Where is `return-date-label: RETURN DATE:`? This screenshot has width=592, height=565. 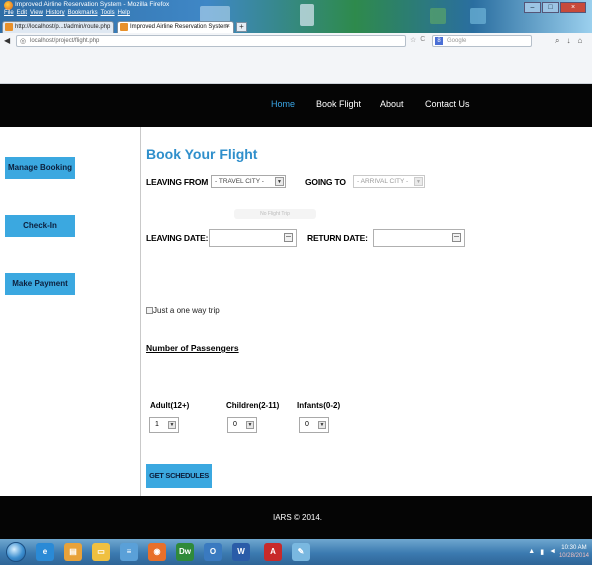 return-date-label: RETURN DATE: is located at coordinates (337, 238).